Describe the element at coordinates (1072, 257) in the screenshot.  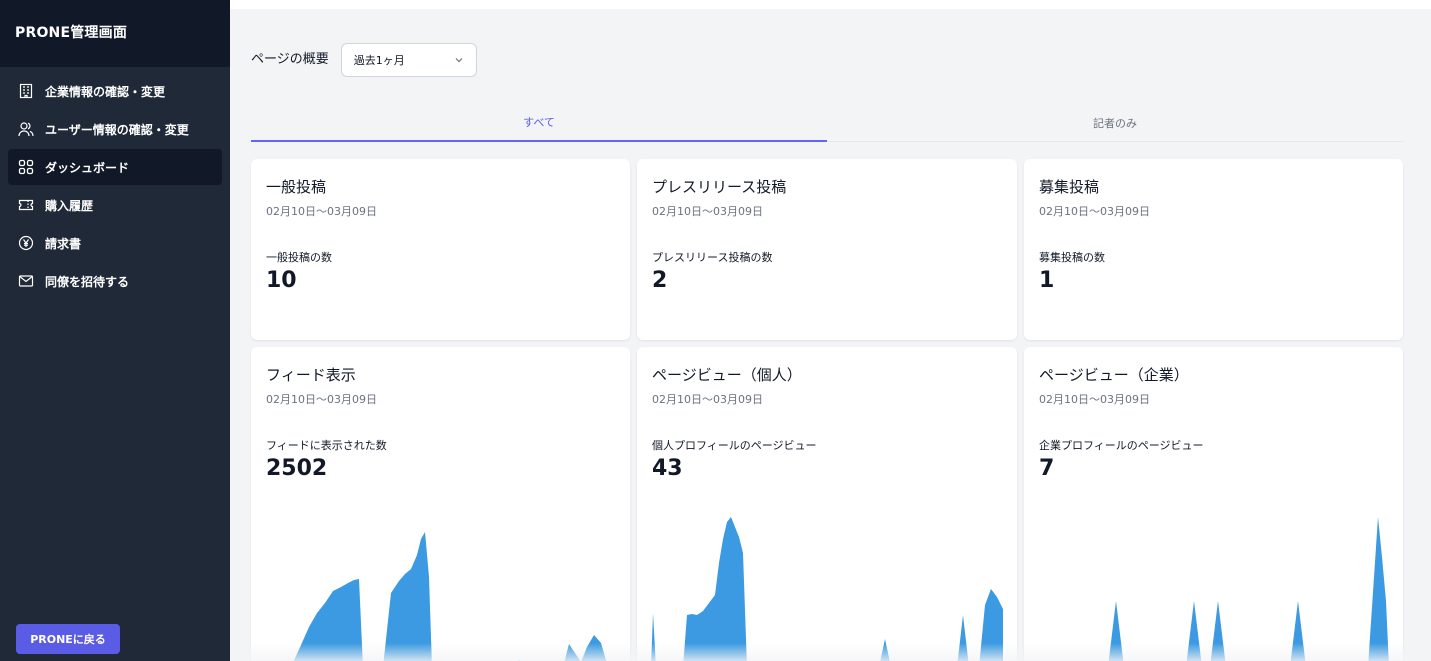
I see `card-metric-label: 募集投稿の数` at that location.